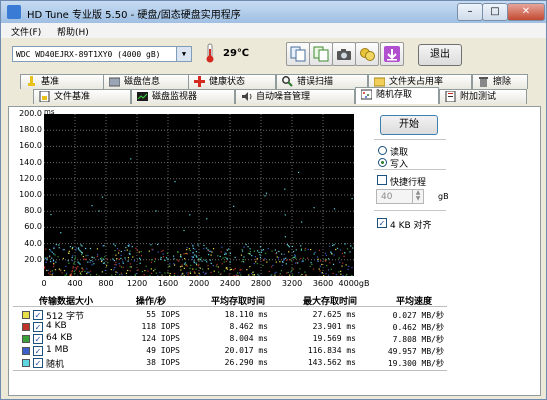 The width and height of the screenshot is (547, 400). I want to click on close-button: ✕, so click(526, 12).